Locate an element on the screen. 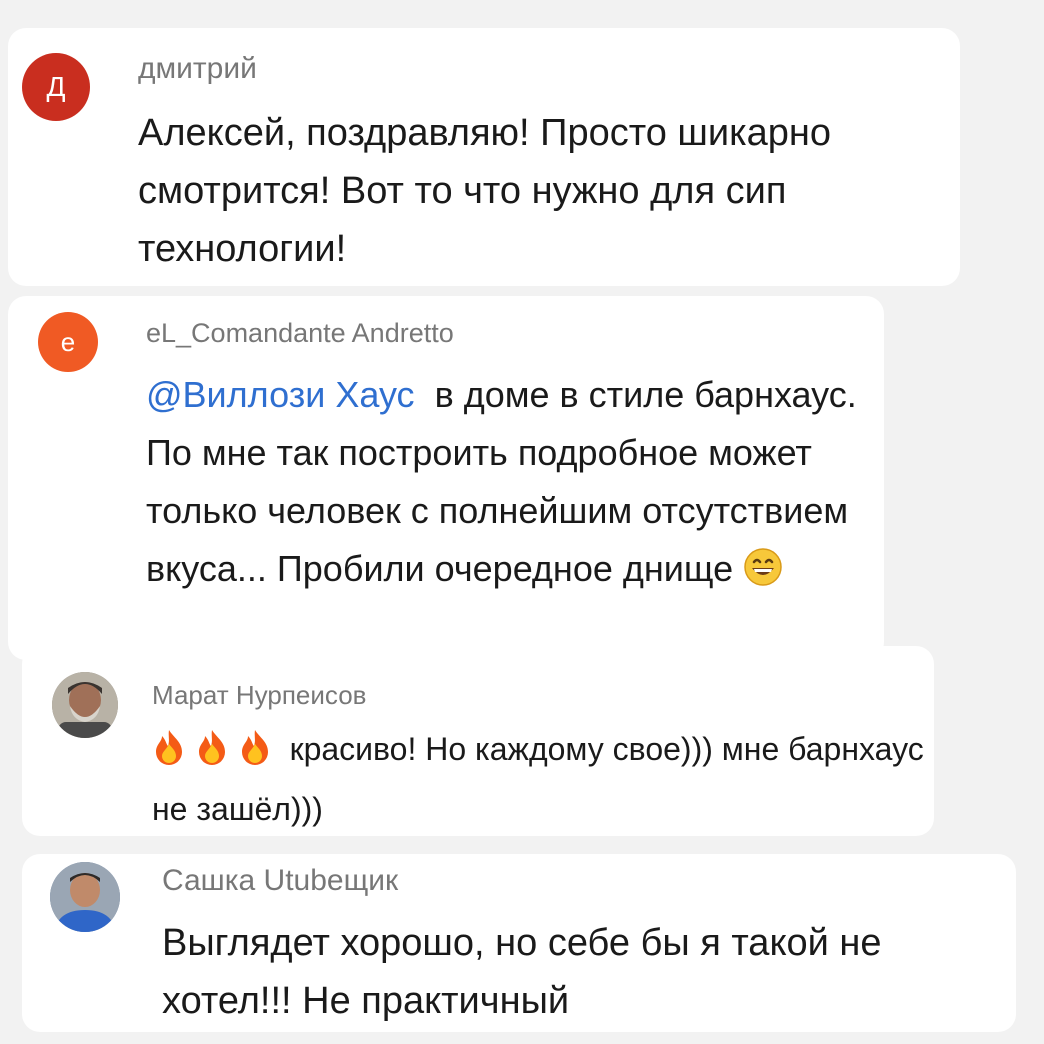 The width and height of the screenshot is (1044, 1044). avatar-letter: Д is located at coordinates (56, 86).